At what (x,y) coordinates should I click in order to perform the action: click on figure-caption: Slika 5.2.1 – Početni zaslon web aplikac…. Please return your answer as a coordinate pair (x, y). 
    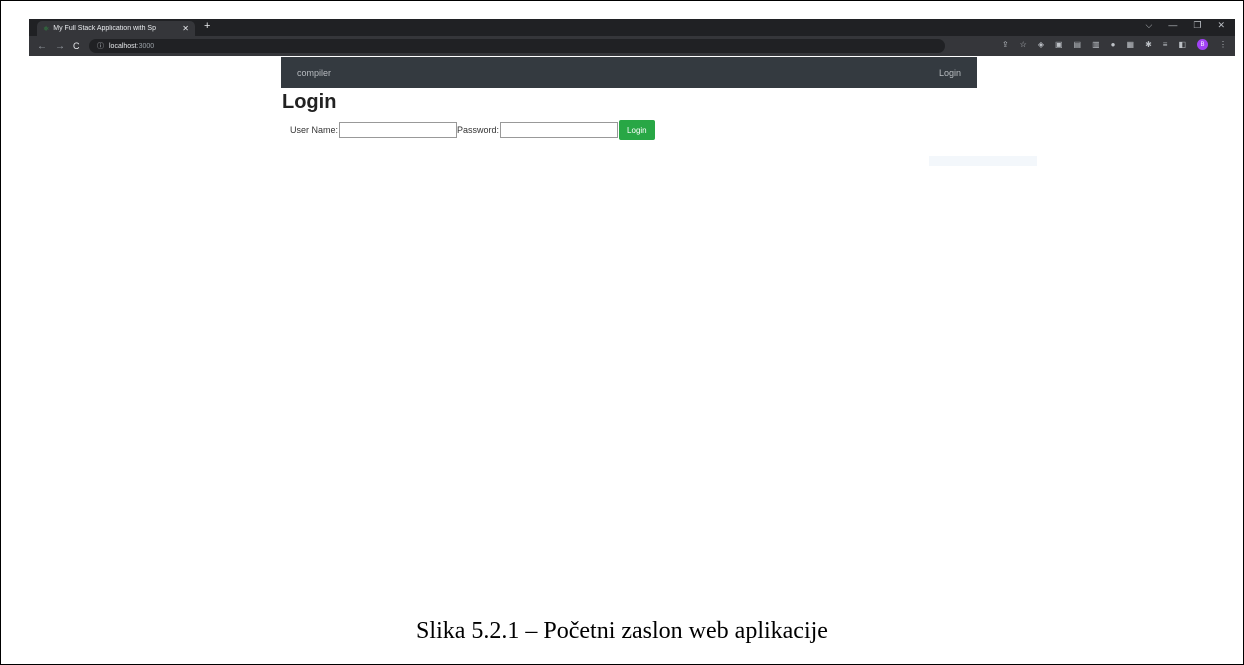
    Looking at the image, I should click on (622, 631).